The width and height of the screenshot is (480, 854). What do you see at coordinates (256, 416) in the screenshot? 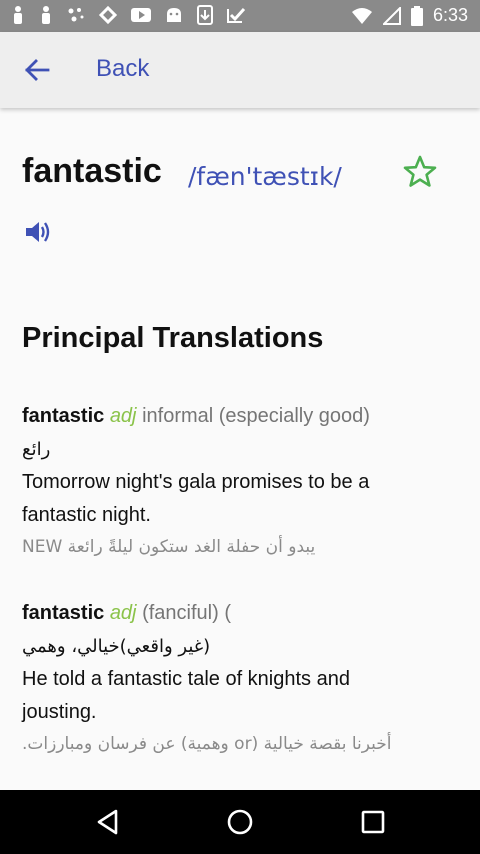
I see `entry-note: informal (especially good)` at bounding box center [256, 416].